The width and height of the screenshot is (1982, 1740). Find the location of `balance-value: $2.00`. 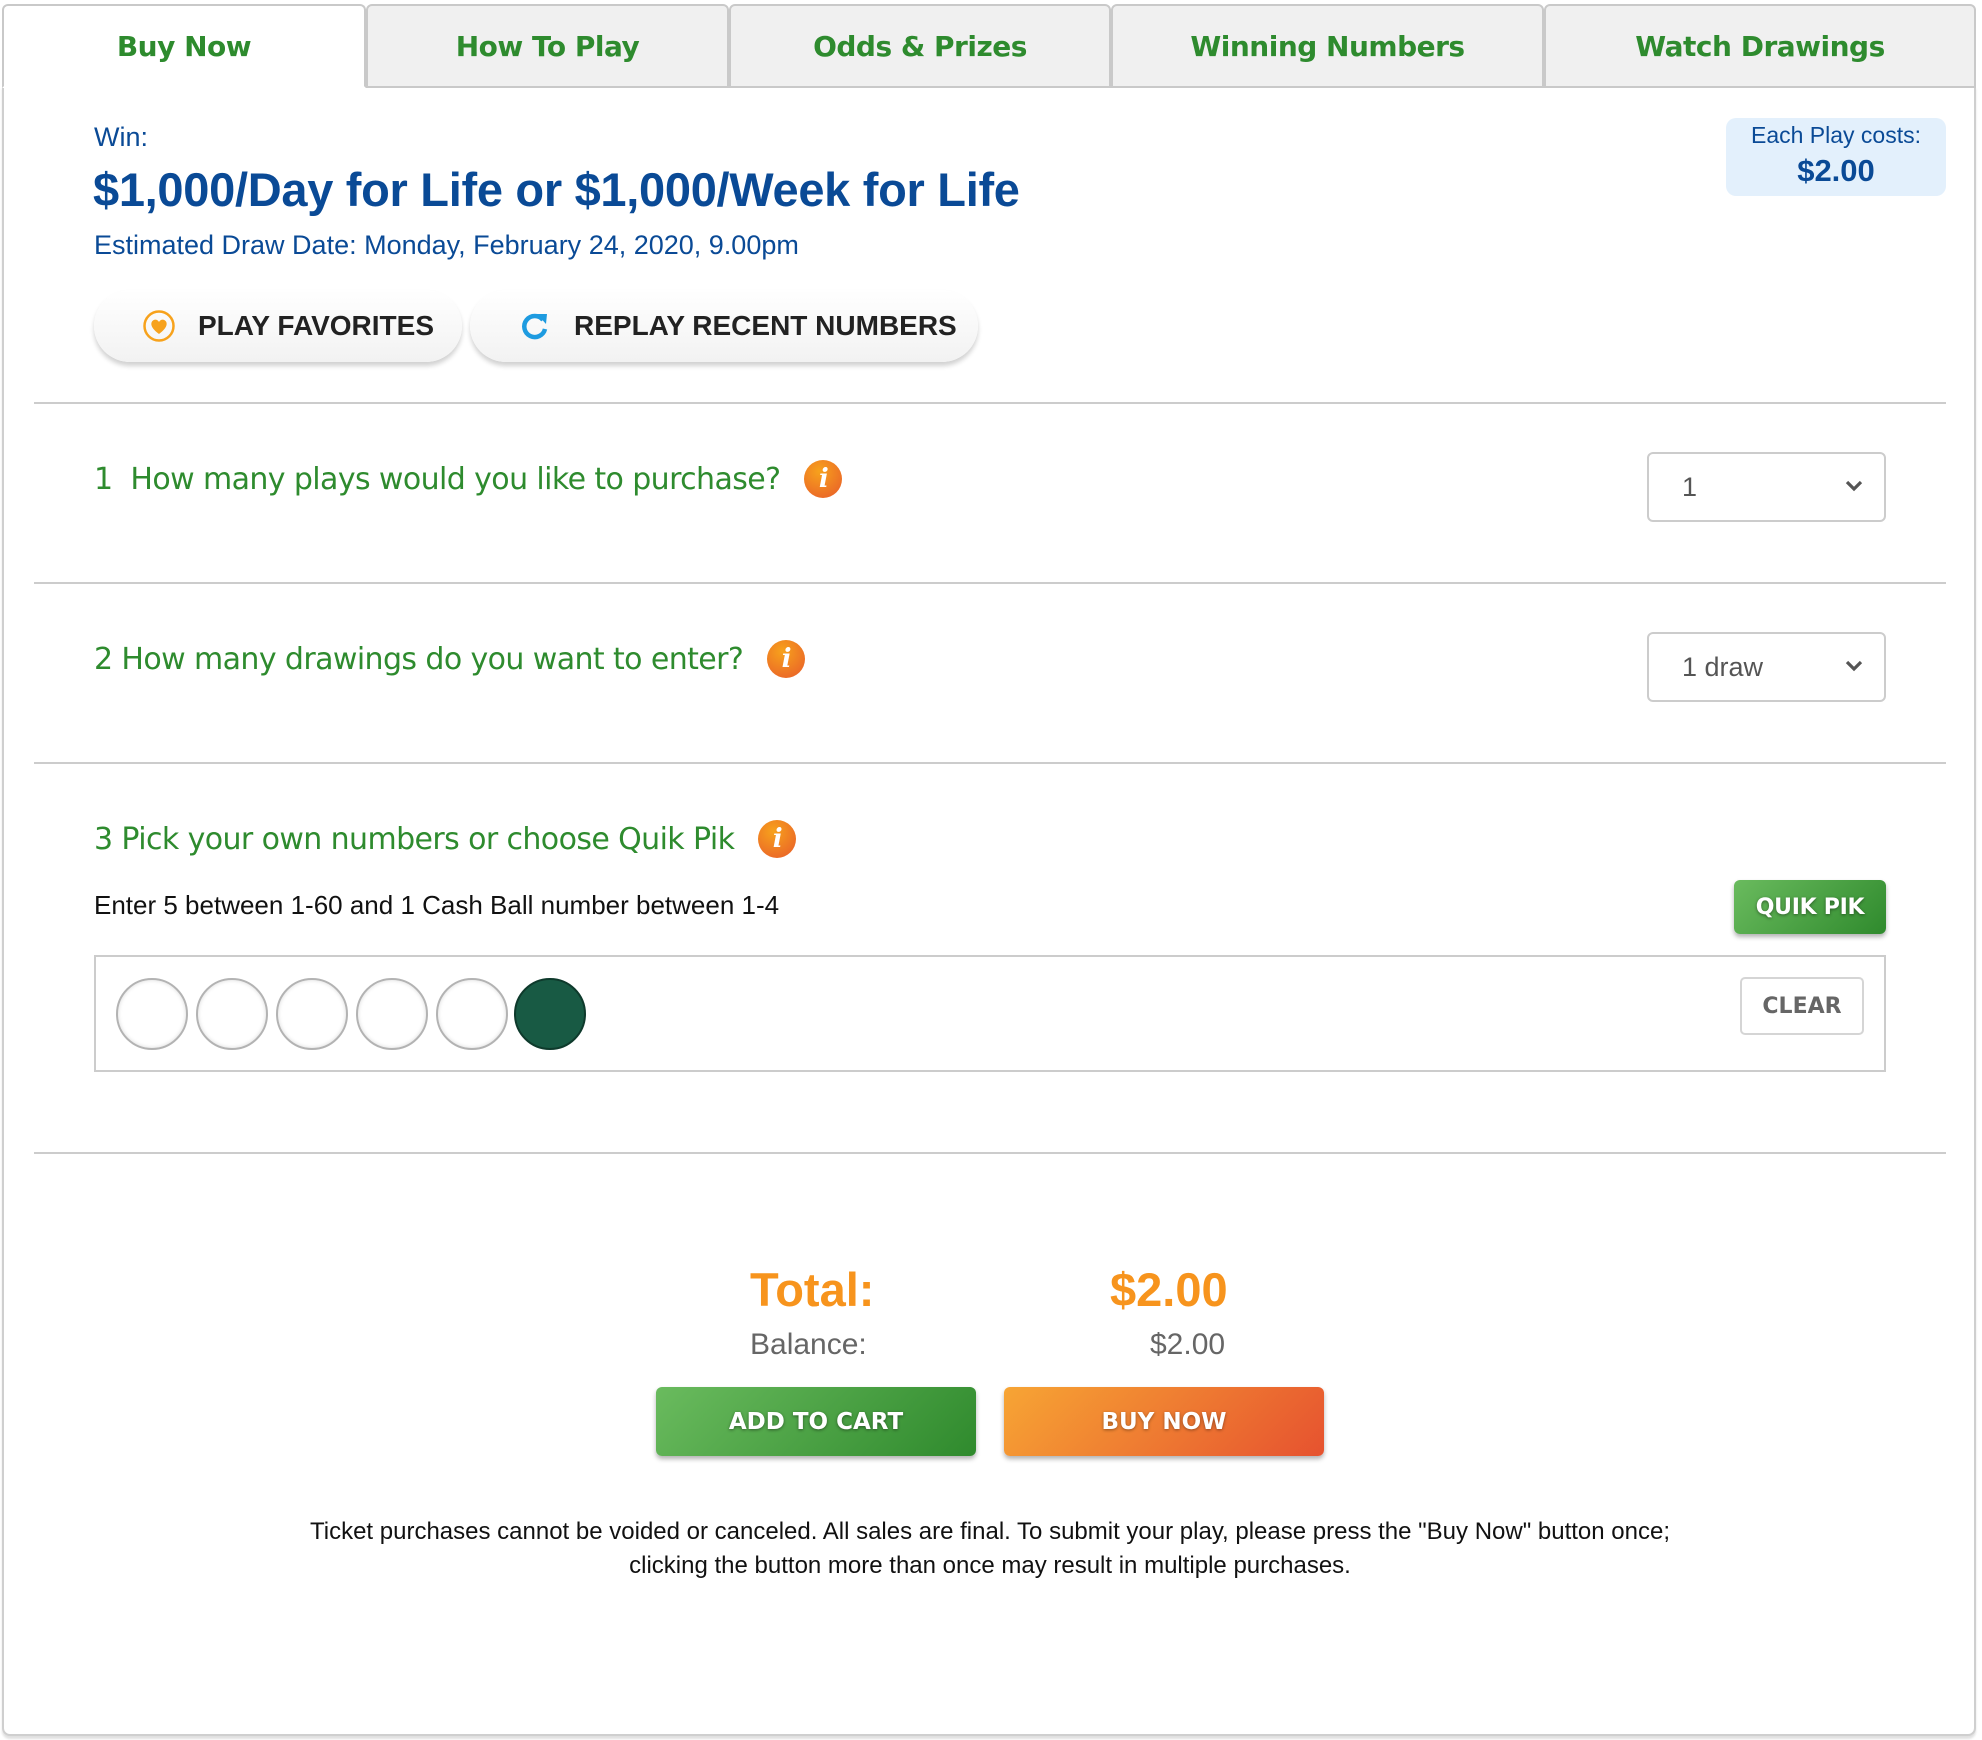

balance-value: $2.00 is located at coordinates (1188, 1344).